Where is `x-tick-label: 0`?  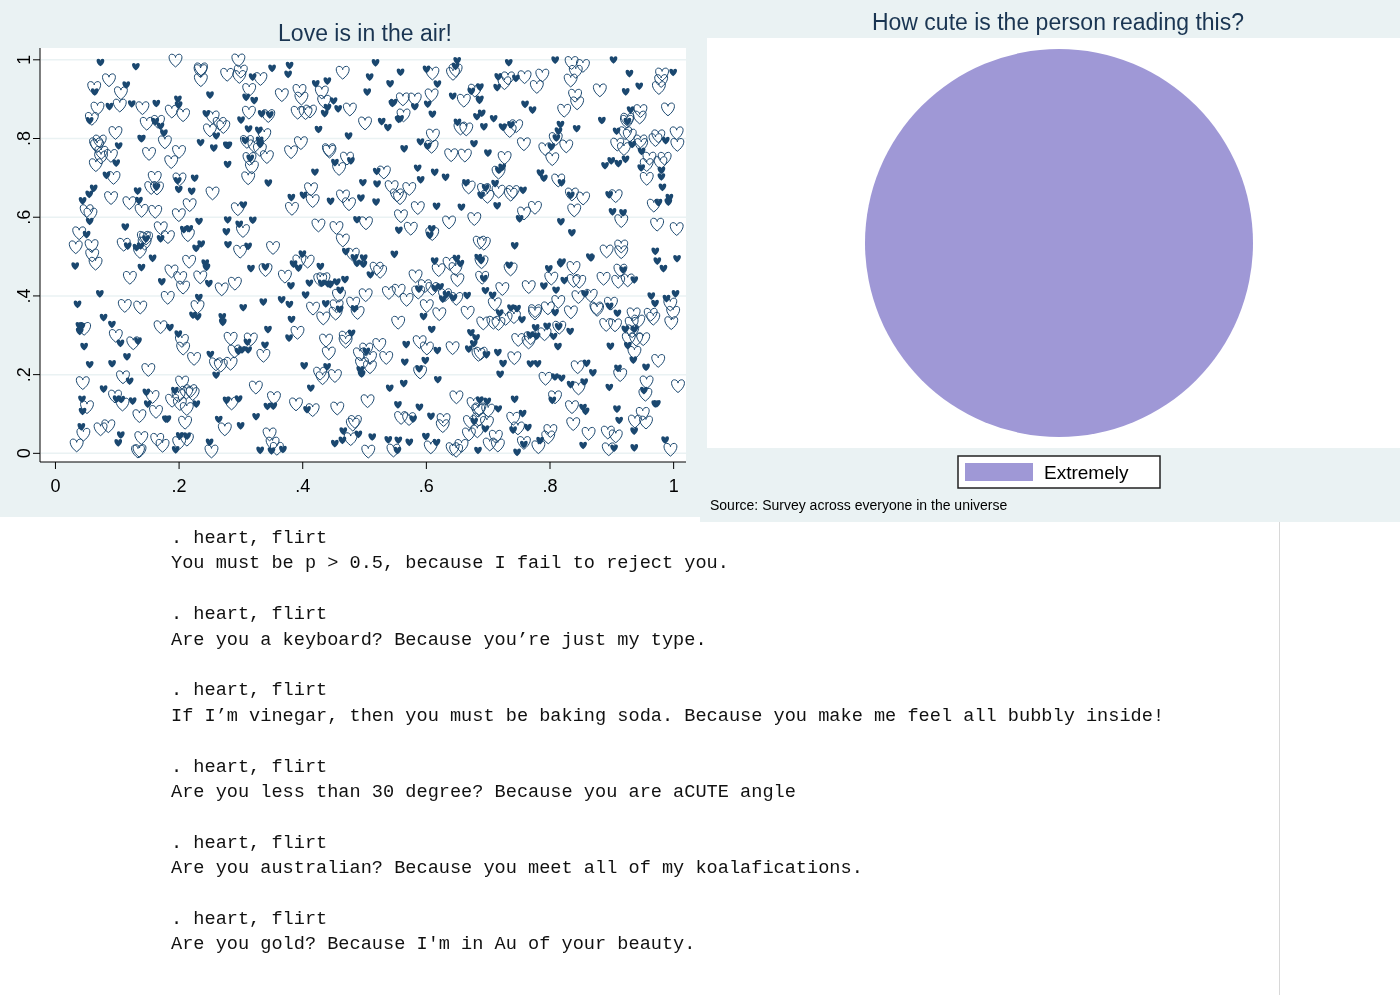
x-tick-label: 0 is located at coordinates (55, 486).